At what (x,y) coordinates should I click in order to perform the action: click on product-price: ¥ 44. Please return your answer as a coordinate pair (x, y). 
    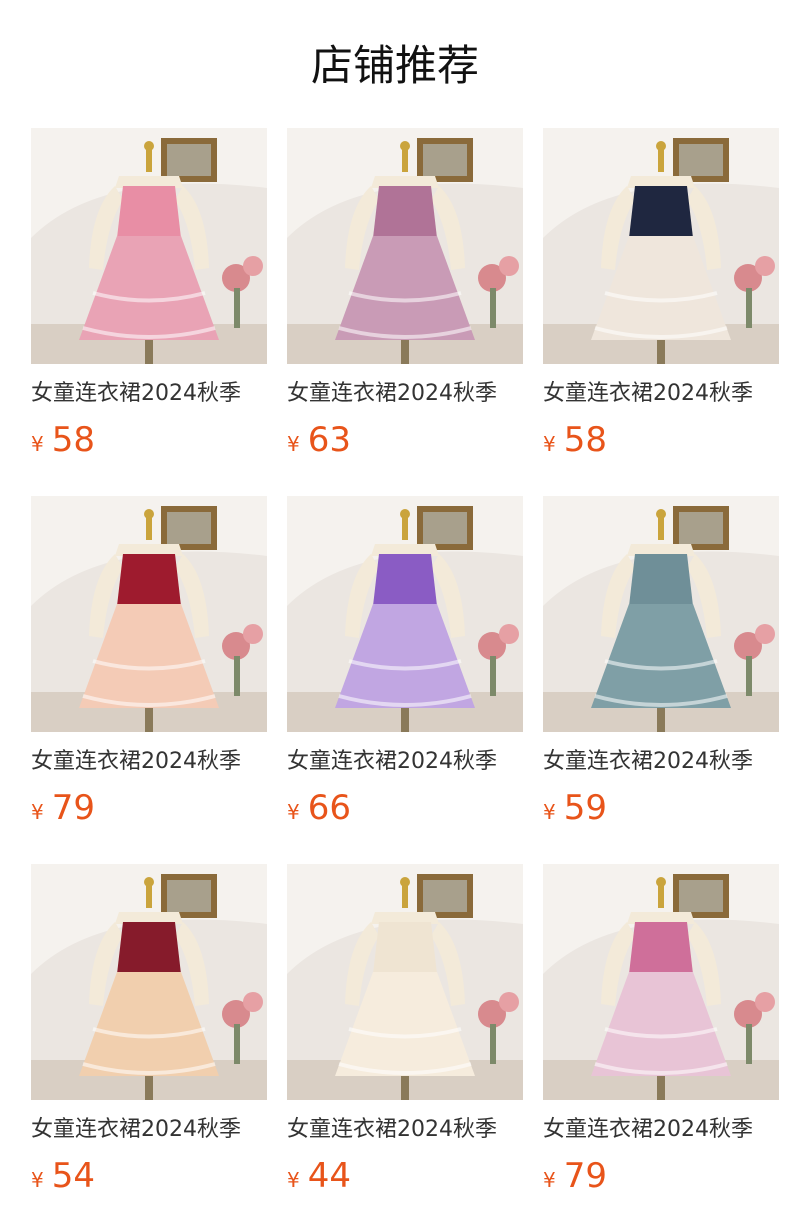
    Looking at the image, I should click on (319, 1176).